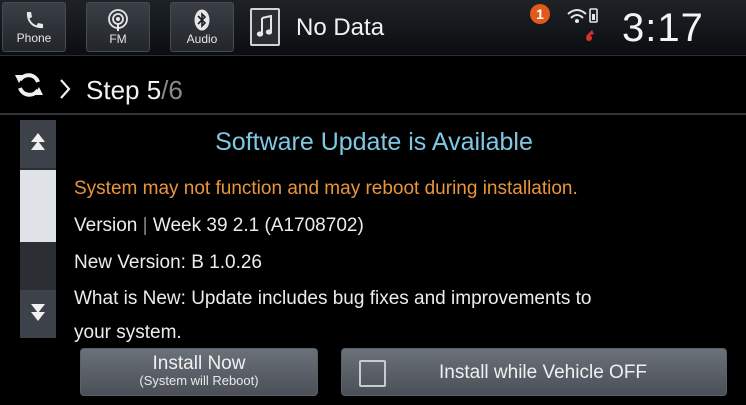  What do you see at coordinates (373, 85) in the screenshot?
I see `step-header: Step 5/6` at bounding box center [373, 85].